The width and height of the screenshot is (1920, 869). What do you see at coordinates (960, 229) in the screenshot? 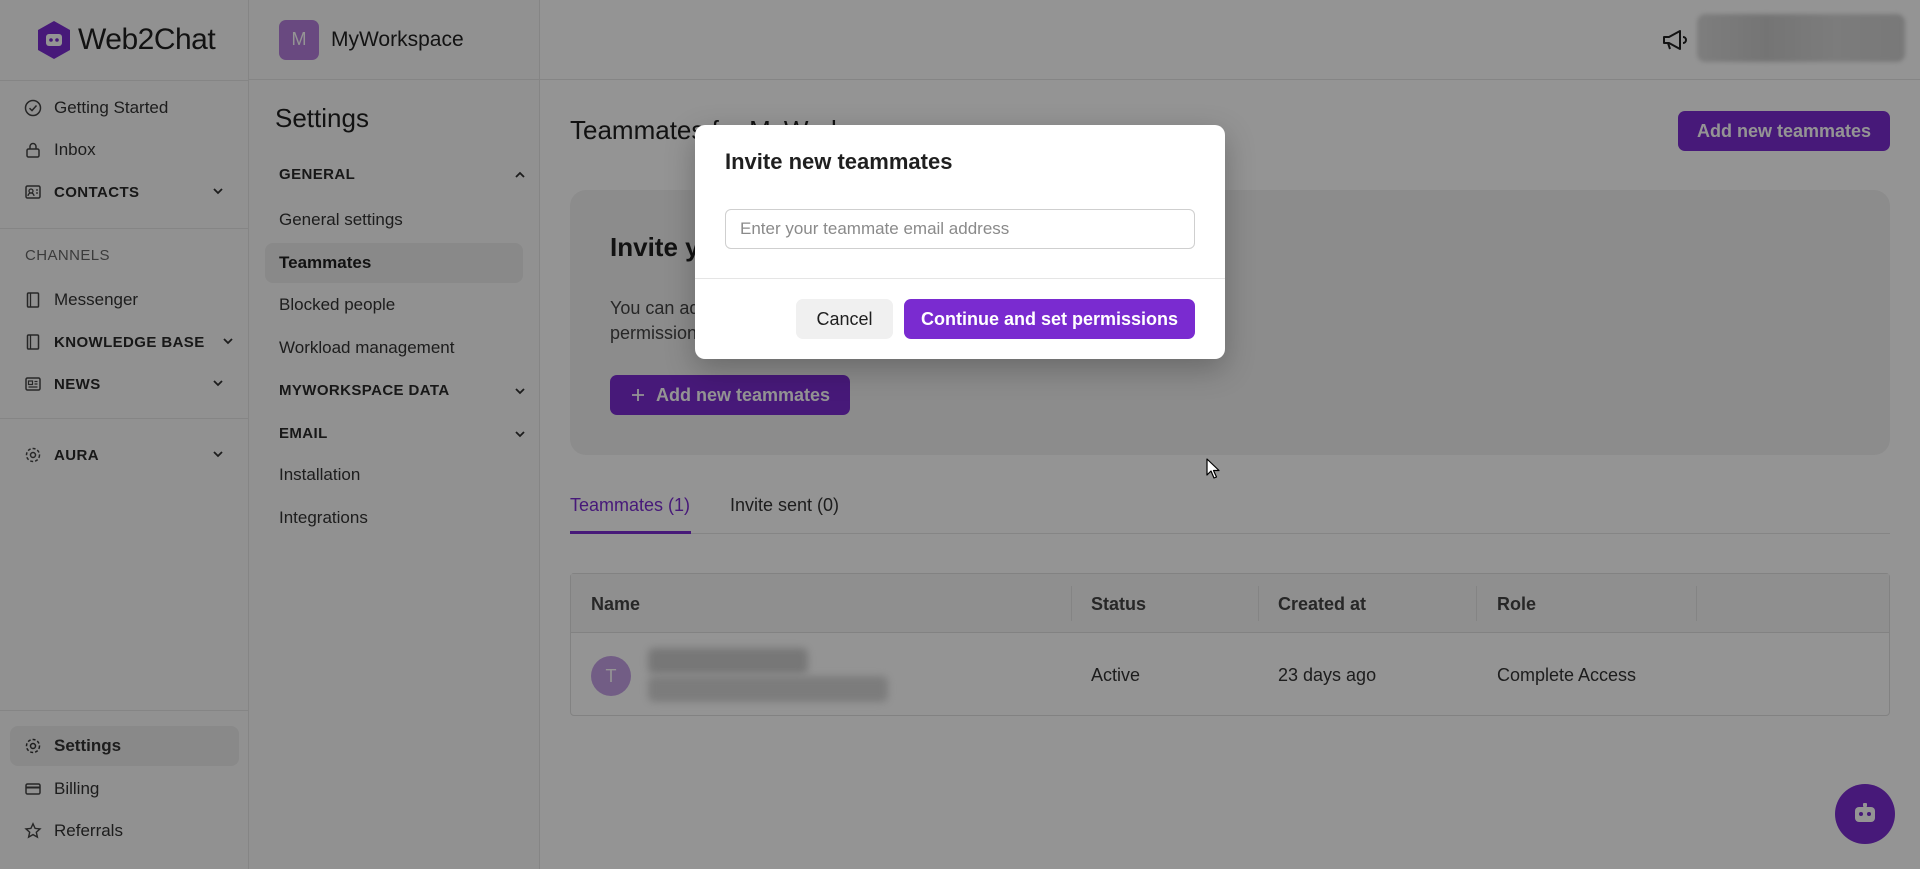
I see `teammate-email-input` at bounding box center [960, 229].